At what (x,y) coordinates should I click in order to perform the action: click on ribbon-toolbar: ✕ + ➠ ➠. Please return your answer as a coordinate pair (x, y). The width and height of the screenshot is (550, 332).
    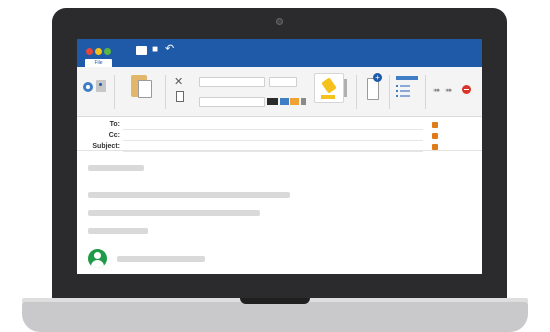
    Looking at the image, I should click on (279, 92).